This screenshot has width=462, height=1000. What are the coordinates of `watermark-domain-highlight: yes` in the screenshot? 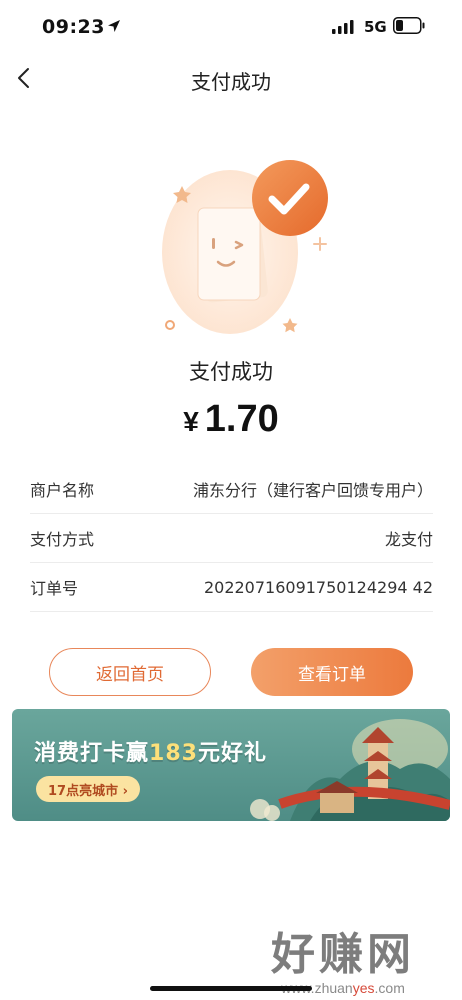 It's located at (363, 988).